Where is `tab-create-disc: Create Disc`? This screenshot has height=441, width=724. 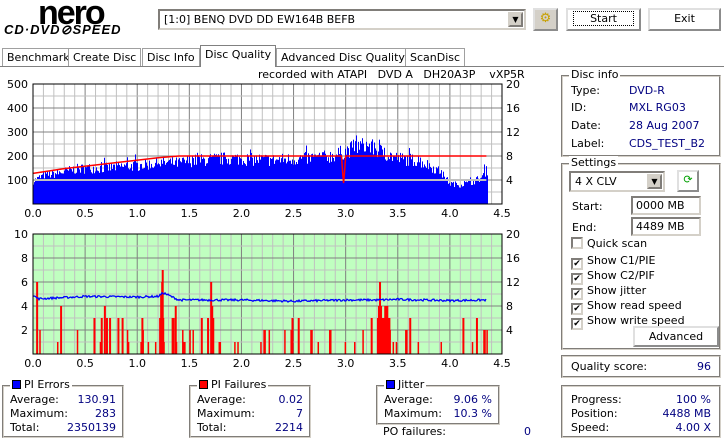
tab-create-disc: Create Disc is located at coordinates (105, 57).